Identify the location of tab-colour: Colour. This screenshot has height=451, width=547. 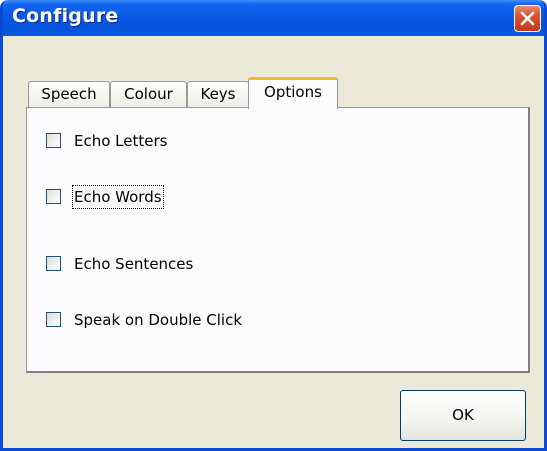
(148, 94).